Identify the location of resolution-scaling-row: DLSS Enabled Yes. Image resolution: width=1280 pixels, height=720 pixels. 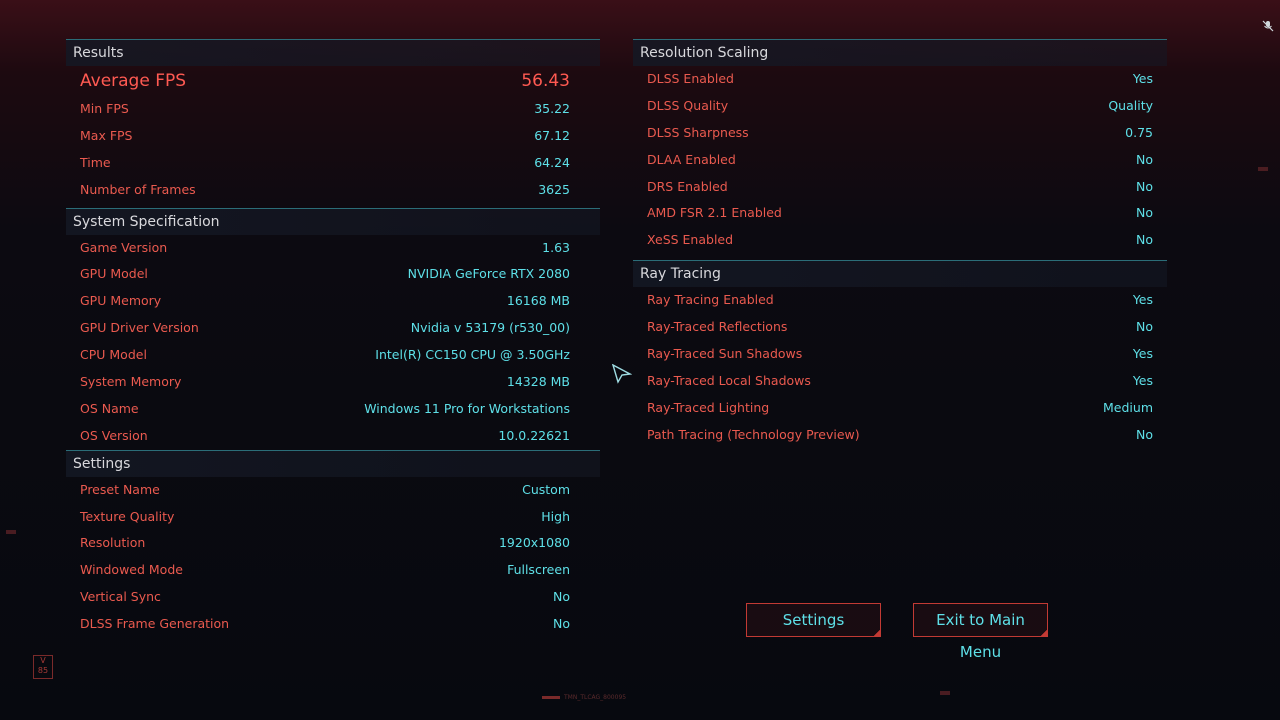
(900, 79).